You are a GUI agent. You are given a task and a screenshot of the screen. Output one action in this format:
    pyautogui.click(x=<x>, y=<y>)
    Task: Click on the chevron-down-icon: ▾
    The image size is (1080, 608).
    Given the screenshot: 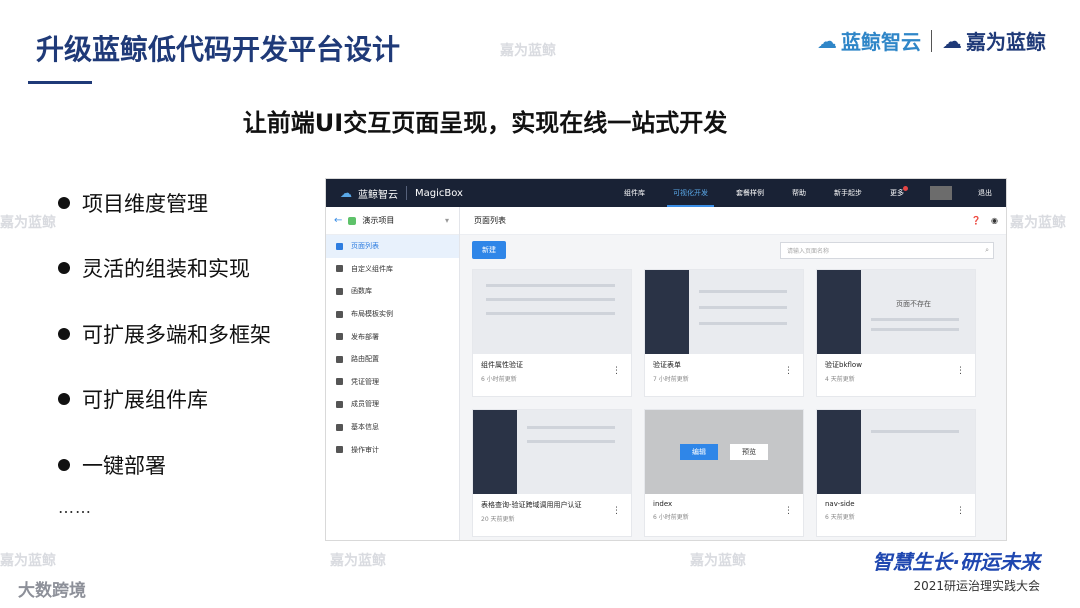 What is the action you would take?
    pyautogui.click(x=446, y=220)
    